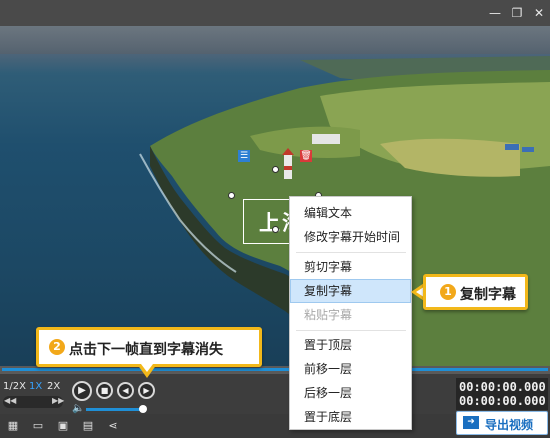 The height and width of the screenshot is (438, 550). I want to click on callout-next-frame: 2 点击下一帧直到字幕消失, so click(149, 347).